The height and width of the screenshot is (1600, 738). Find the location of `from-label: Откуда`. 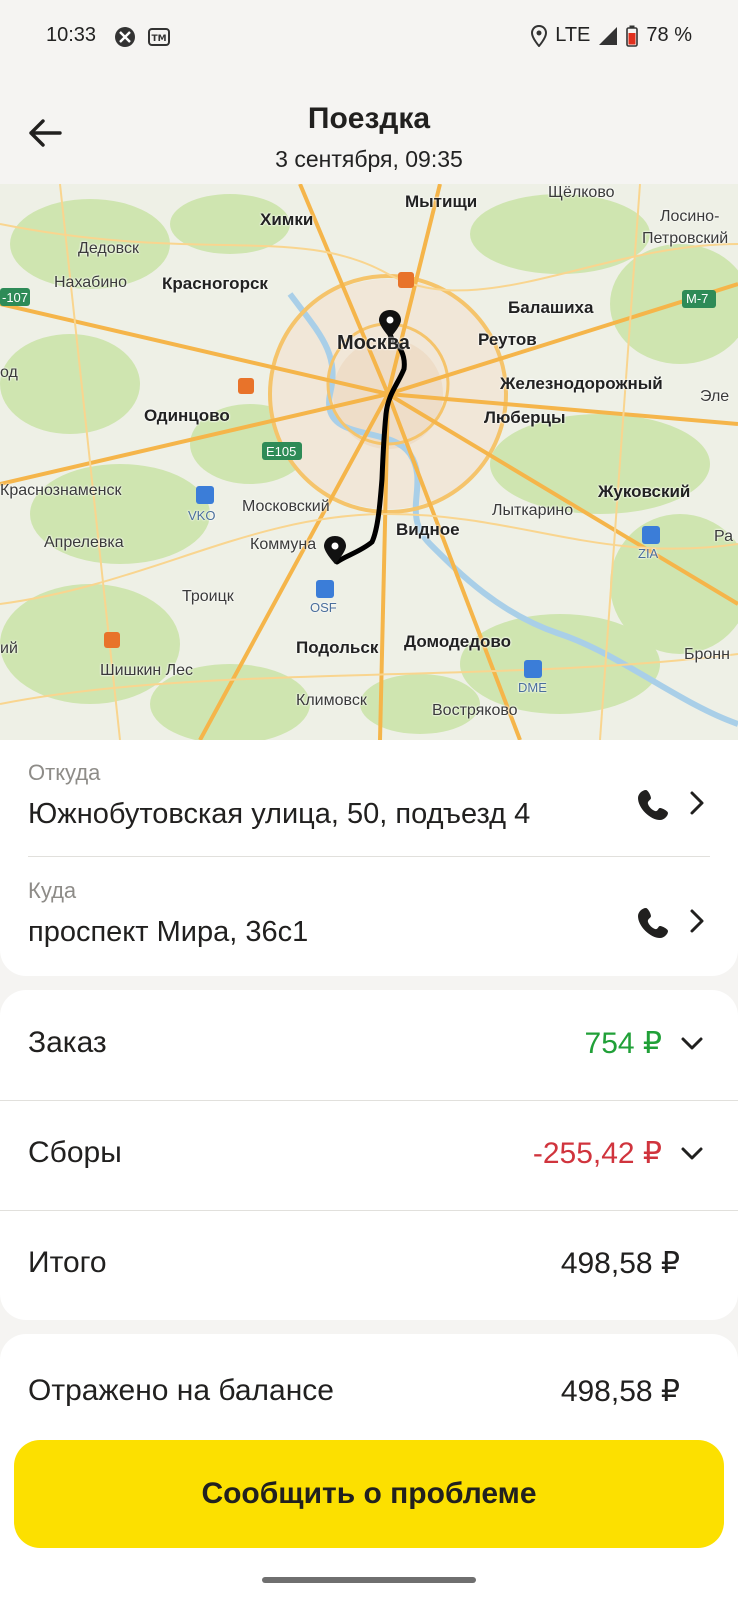

from-label: Откуда is located at coordinates (64, 772).